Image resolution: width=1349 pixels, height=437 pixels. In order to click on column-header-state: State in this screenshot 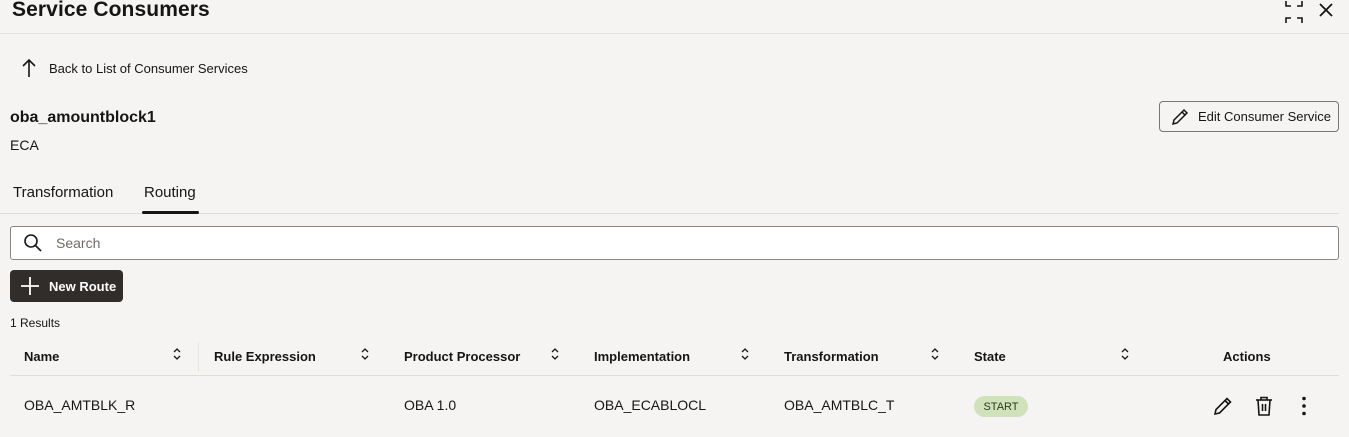, I will do `click(990, 356)`.